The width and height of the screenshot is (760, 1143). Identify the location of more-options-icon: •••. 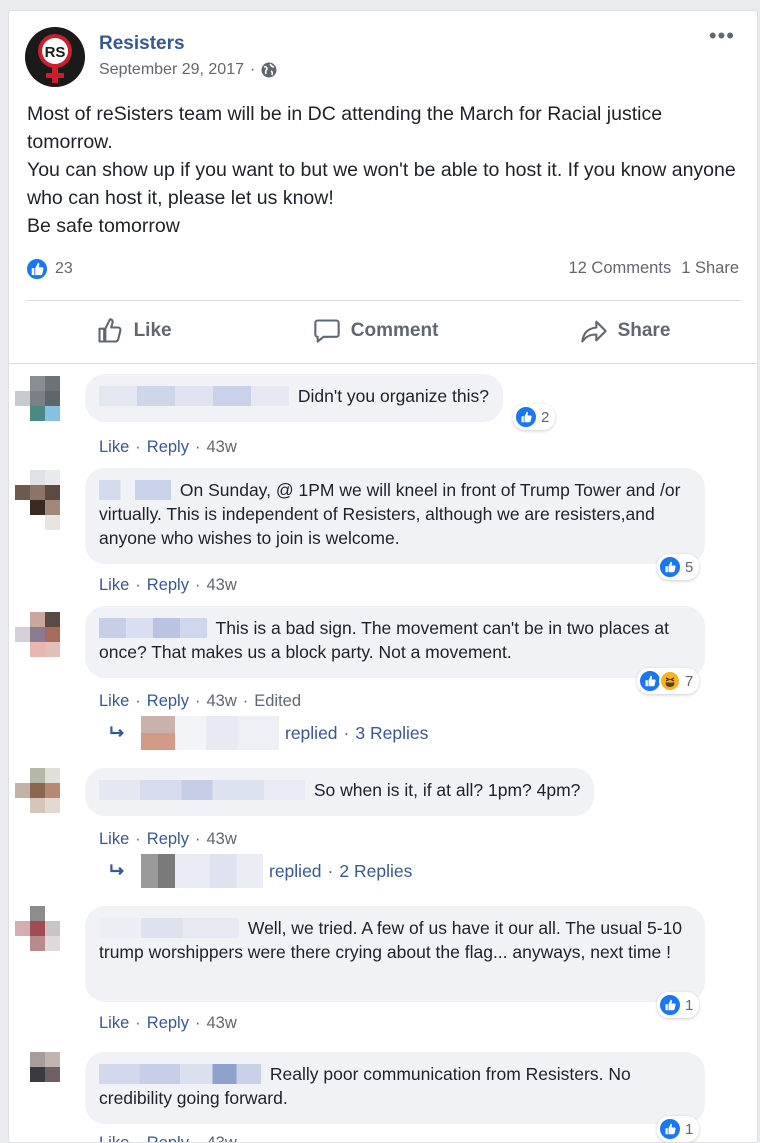
(722, 36).